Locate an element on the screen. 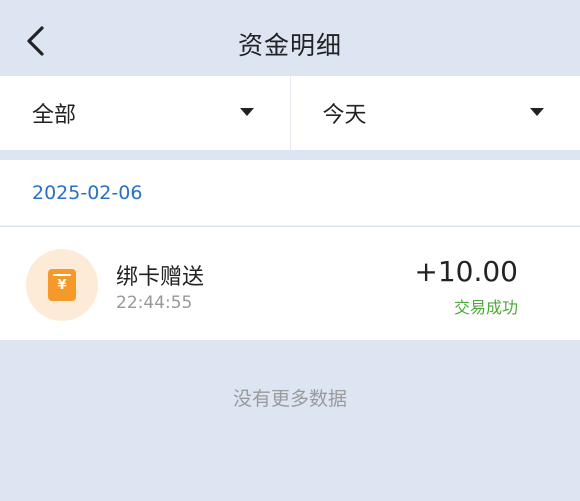 Image resolution: width=580 pixels, height=501 pixels. filter-bar: 全部 今天 is located at coordinates (290, 113).